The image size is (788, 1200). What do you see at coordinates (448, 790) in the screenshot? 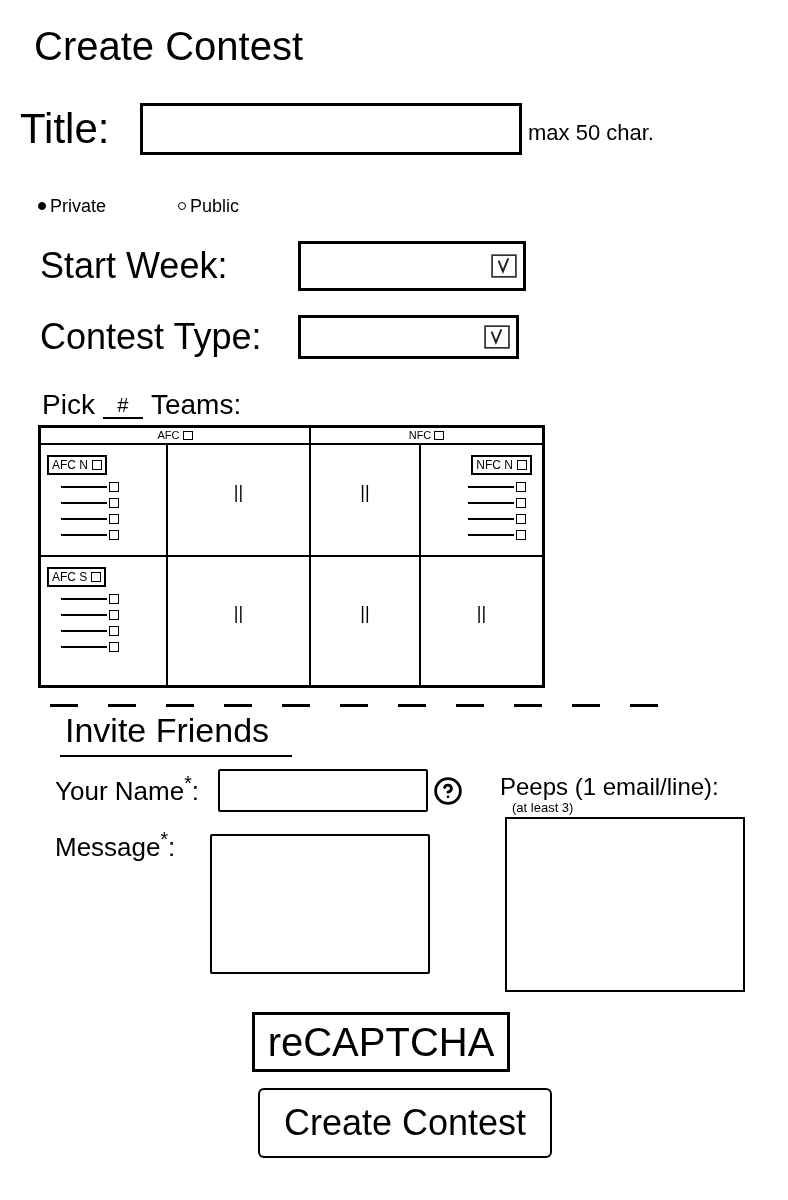
I see `help-icon` at bounding box center [448, 790].